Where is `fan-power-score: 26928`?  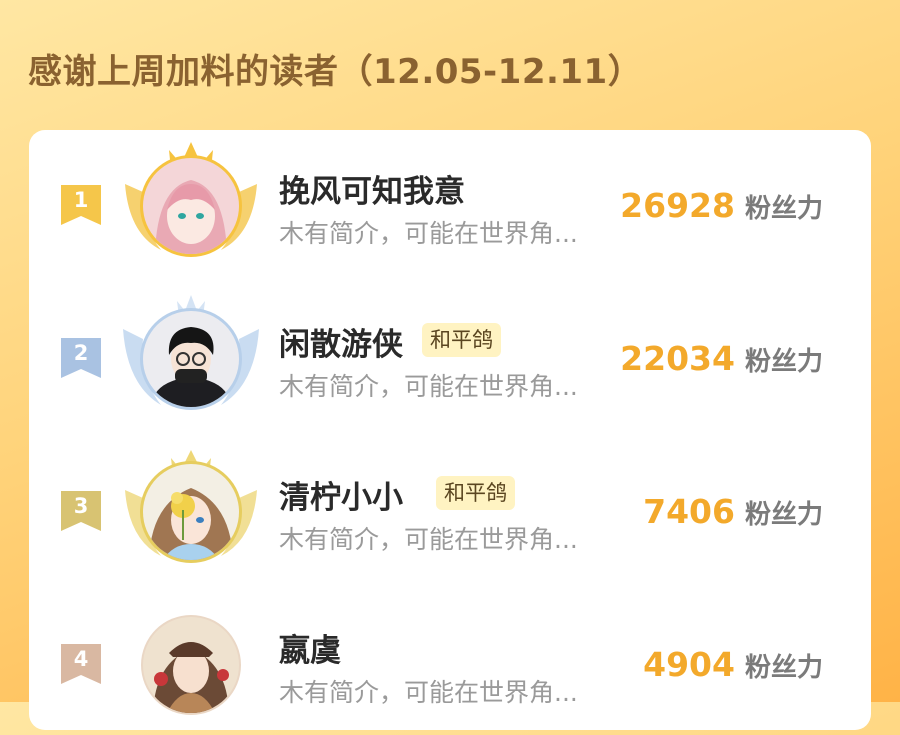 fan-power-score: 26928 is located at coordinates (677, 205).